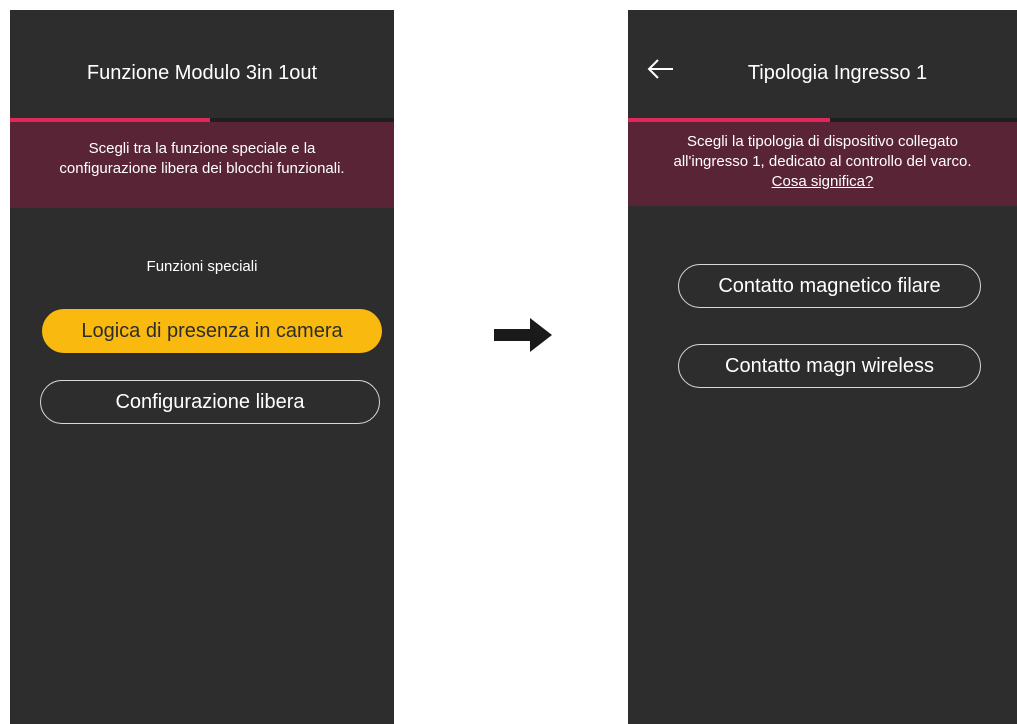 The image size is (1017, 724). What do you see at coordinates (202, 73) in the screenshot?
I see `page-title: Funzione Modulo 3in 1out` at bounding box center [202, 73].